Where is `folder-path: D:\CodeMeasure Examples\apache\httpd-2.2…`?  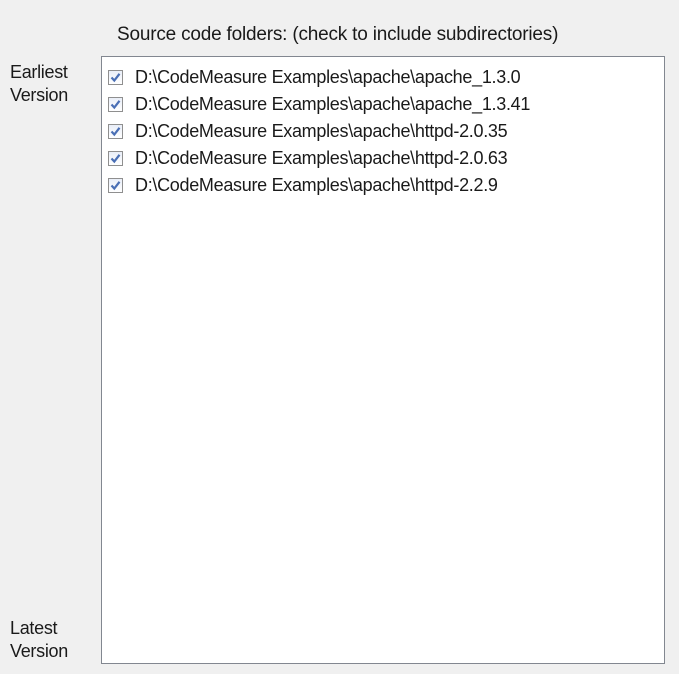 folder-path: D:\CodeMeasure Examples\apache\httpd-2.2… is located at coordinates (316, 185).